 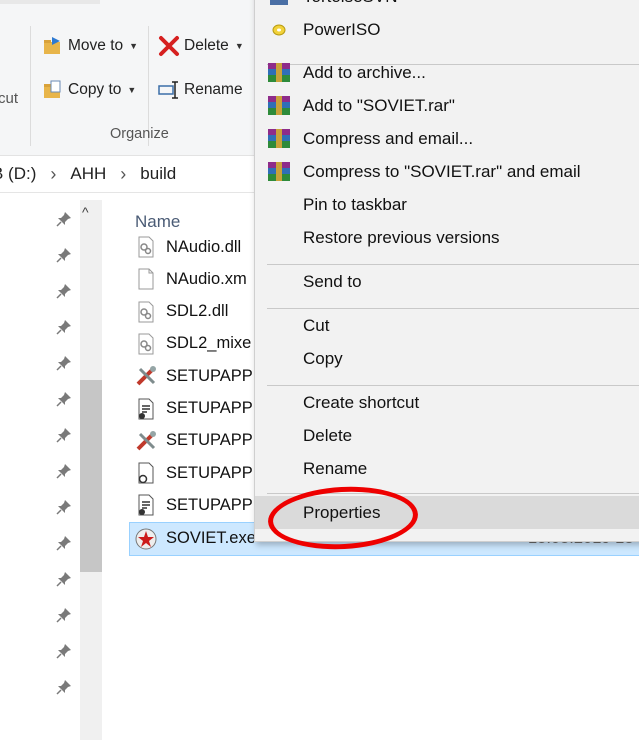 I want to click on delete-button: Delete ▼, so click(x=201, y=46).